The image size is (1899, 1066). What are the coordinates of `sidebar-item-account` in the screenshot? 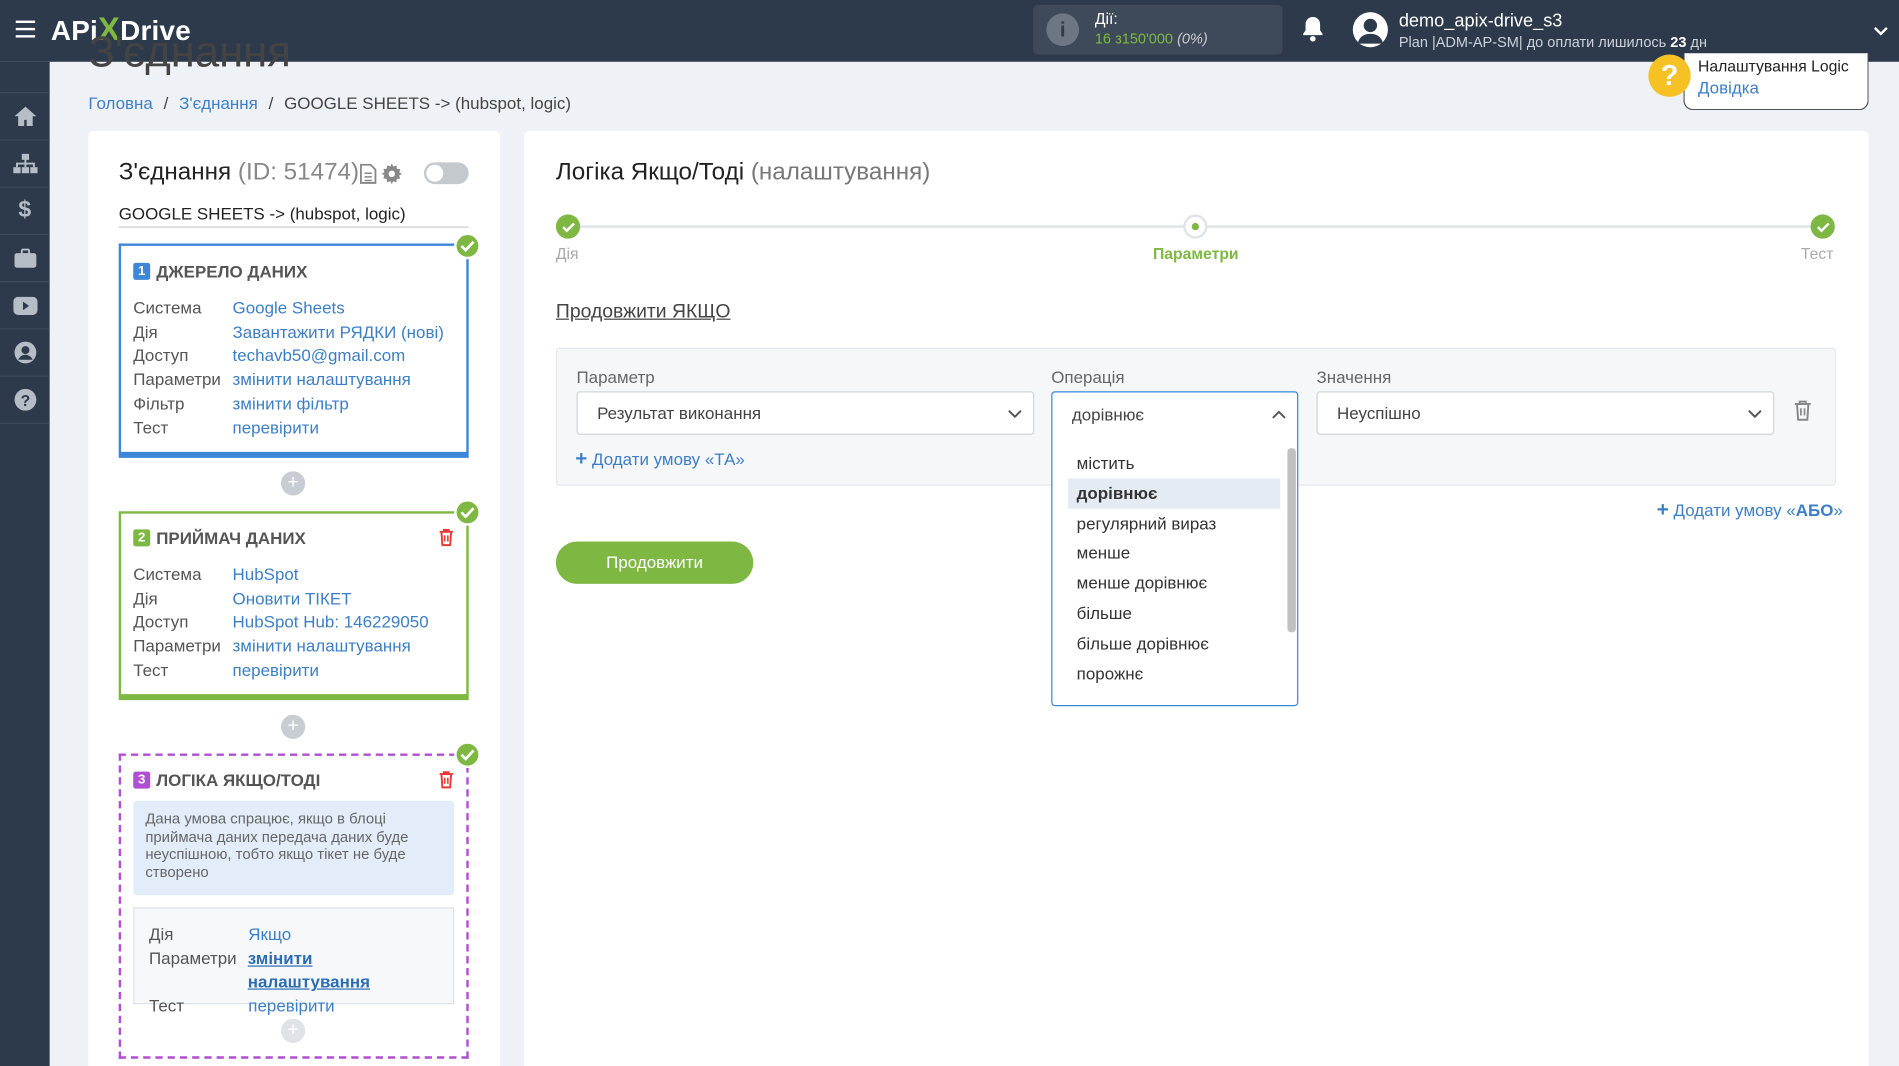 It's located at (25, 353).